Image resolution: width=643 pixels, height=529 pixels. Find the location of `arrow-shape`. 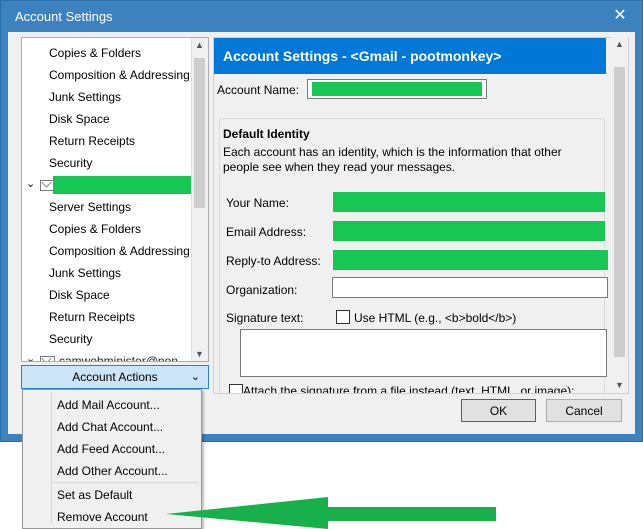

arrow-shape is located at coordinates (331, 513).